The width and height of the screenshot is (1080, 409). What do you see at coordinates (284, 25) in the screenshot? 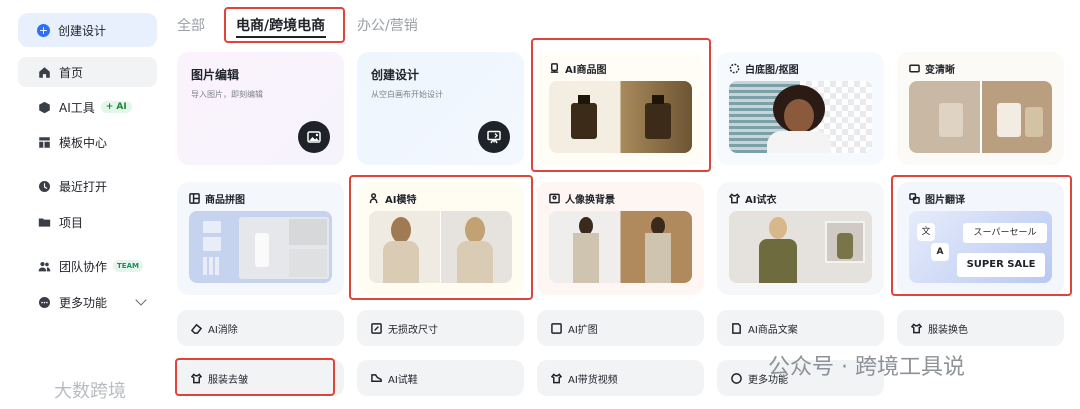
I see `highlight-box-tab` at bounding box center [284, 25].